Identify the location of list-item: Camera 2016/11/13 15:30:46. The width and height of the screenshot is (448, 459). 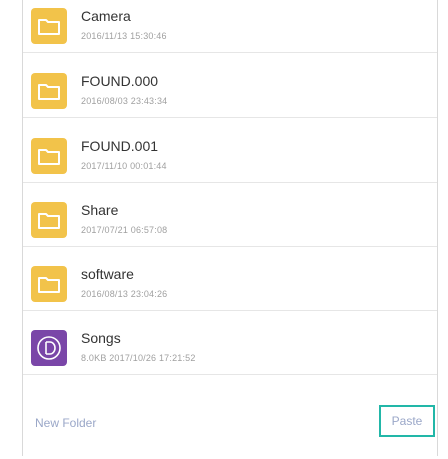
(230, 26).